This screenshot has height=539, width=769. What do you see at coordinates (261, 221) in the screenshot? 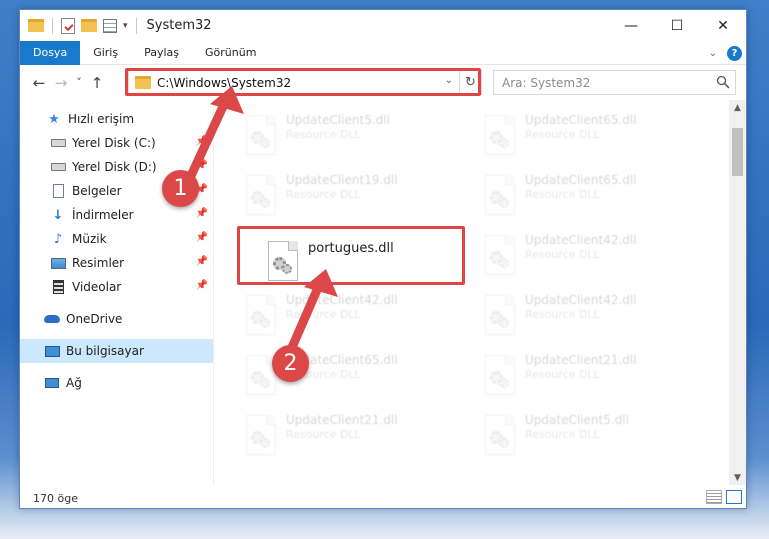
I see `annotation-arrows` at bounding box center [261, 221].